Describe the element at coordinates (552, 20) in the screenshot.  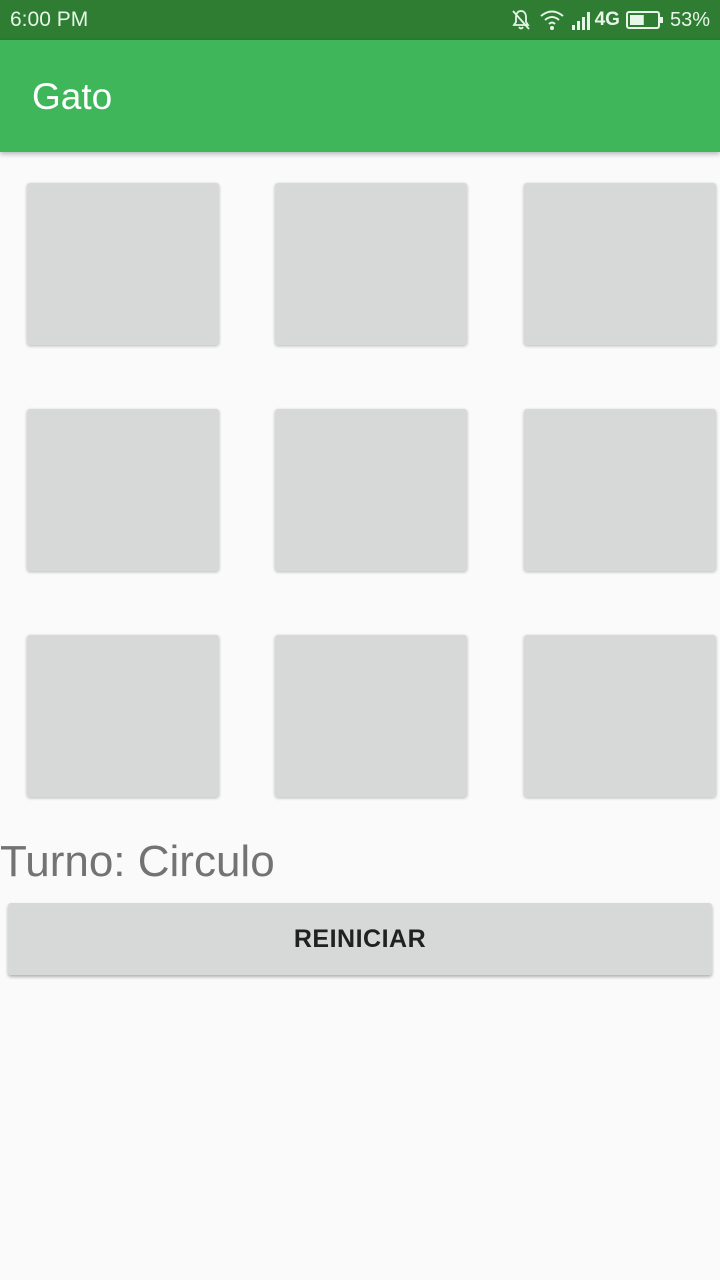
I see `wifi-icon` at that location.